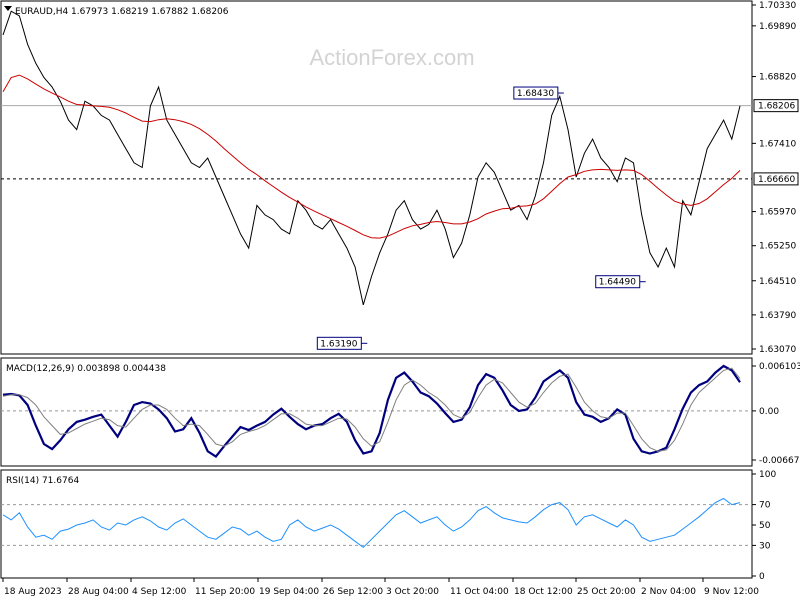  What do you see at coordinates (777, 213) in the screenshot?
I see `price-y-tick-label: 1.65970` at bounding box center [777, 213].